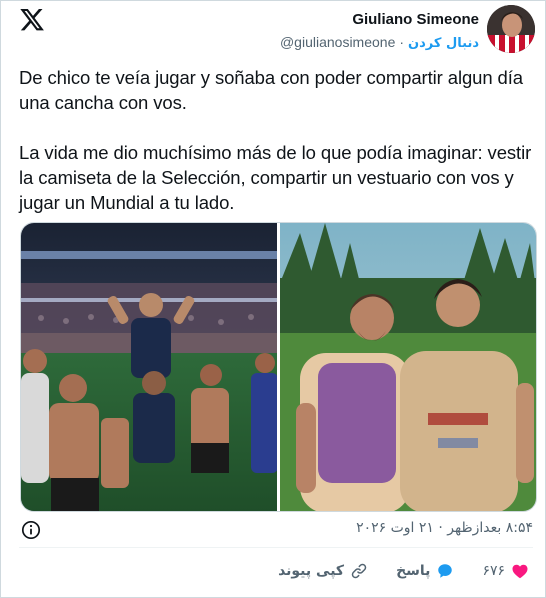 This screenshot has height=598, width=546. What do you see at coordinates (505, 571) in the screenshot?
I see `like-button: ۶۷۶` at bounding box center [505, 571].